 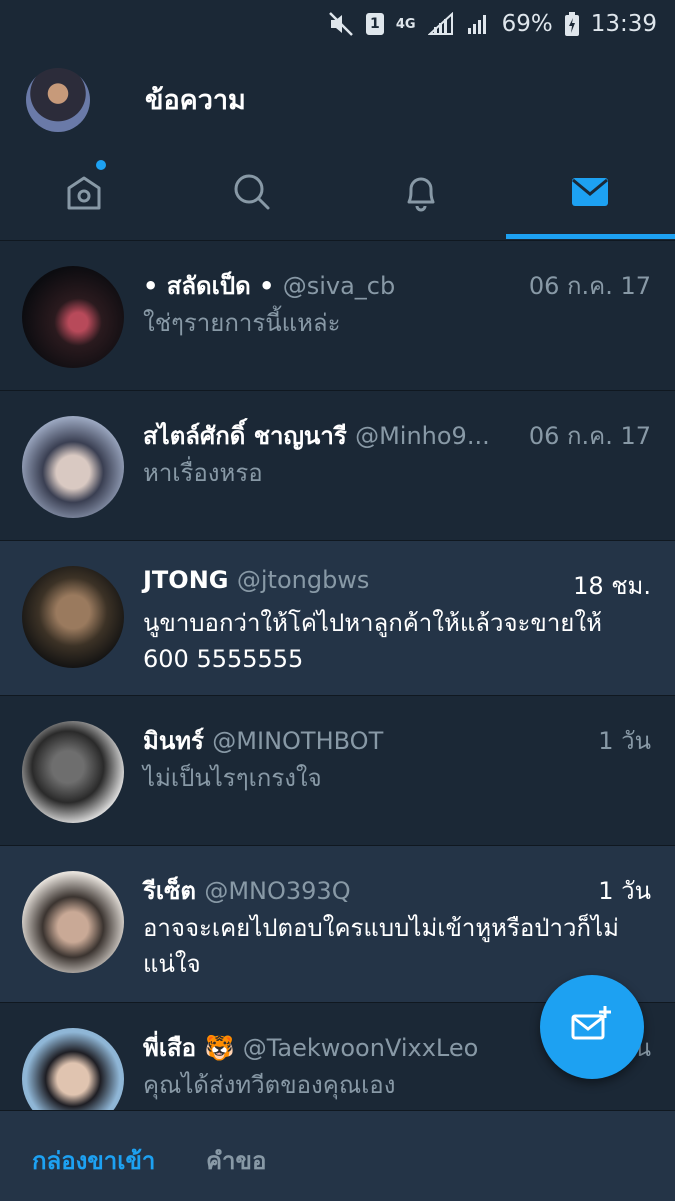 I want to click on clock: 13:39, so click(x=623, y=24).